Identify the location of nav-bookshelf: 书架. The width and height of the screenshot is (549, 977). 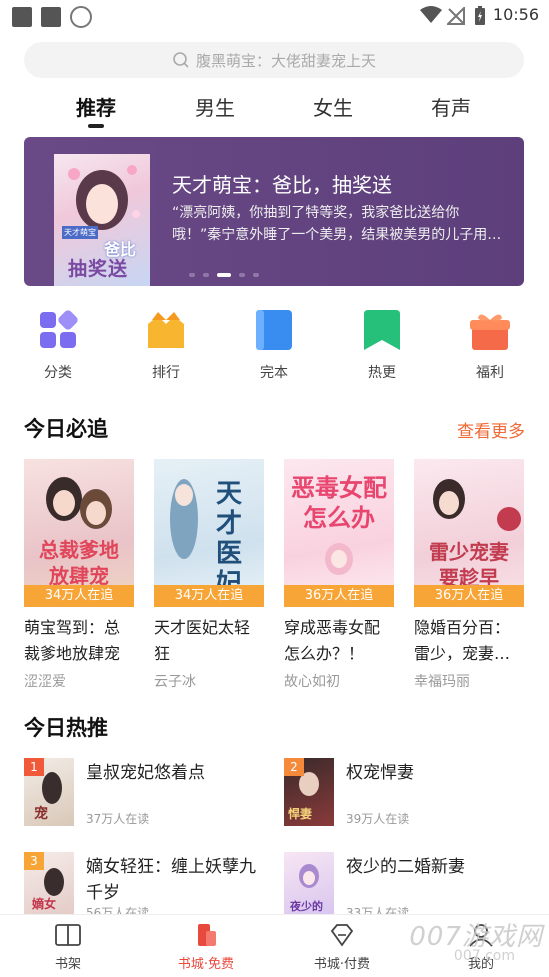
(68, 947).